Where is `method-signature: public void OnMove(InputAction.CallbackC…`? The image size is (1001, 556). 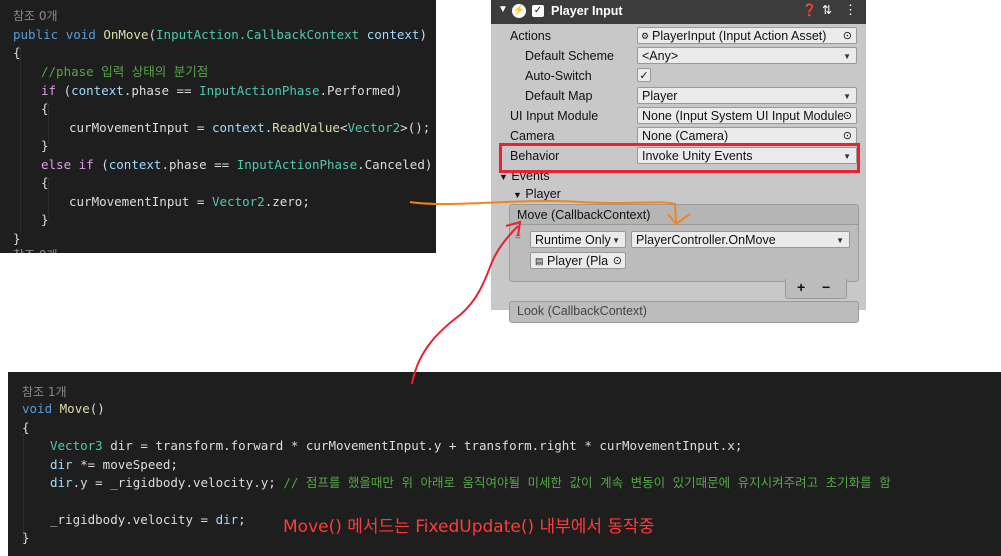 method-signature: public void OnMove(InputAction.CallbackC… is located at coordinates (220, 34).